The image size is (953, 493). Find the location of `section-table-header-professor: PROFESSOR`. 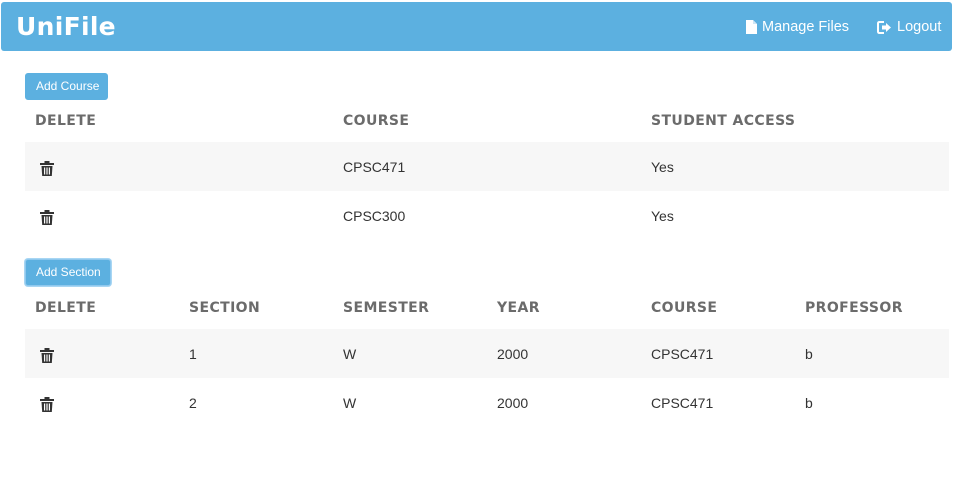

section-table-header-professor: PROFESSOR is located at coordinates (854, 308).